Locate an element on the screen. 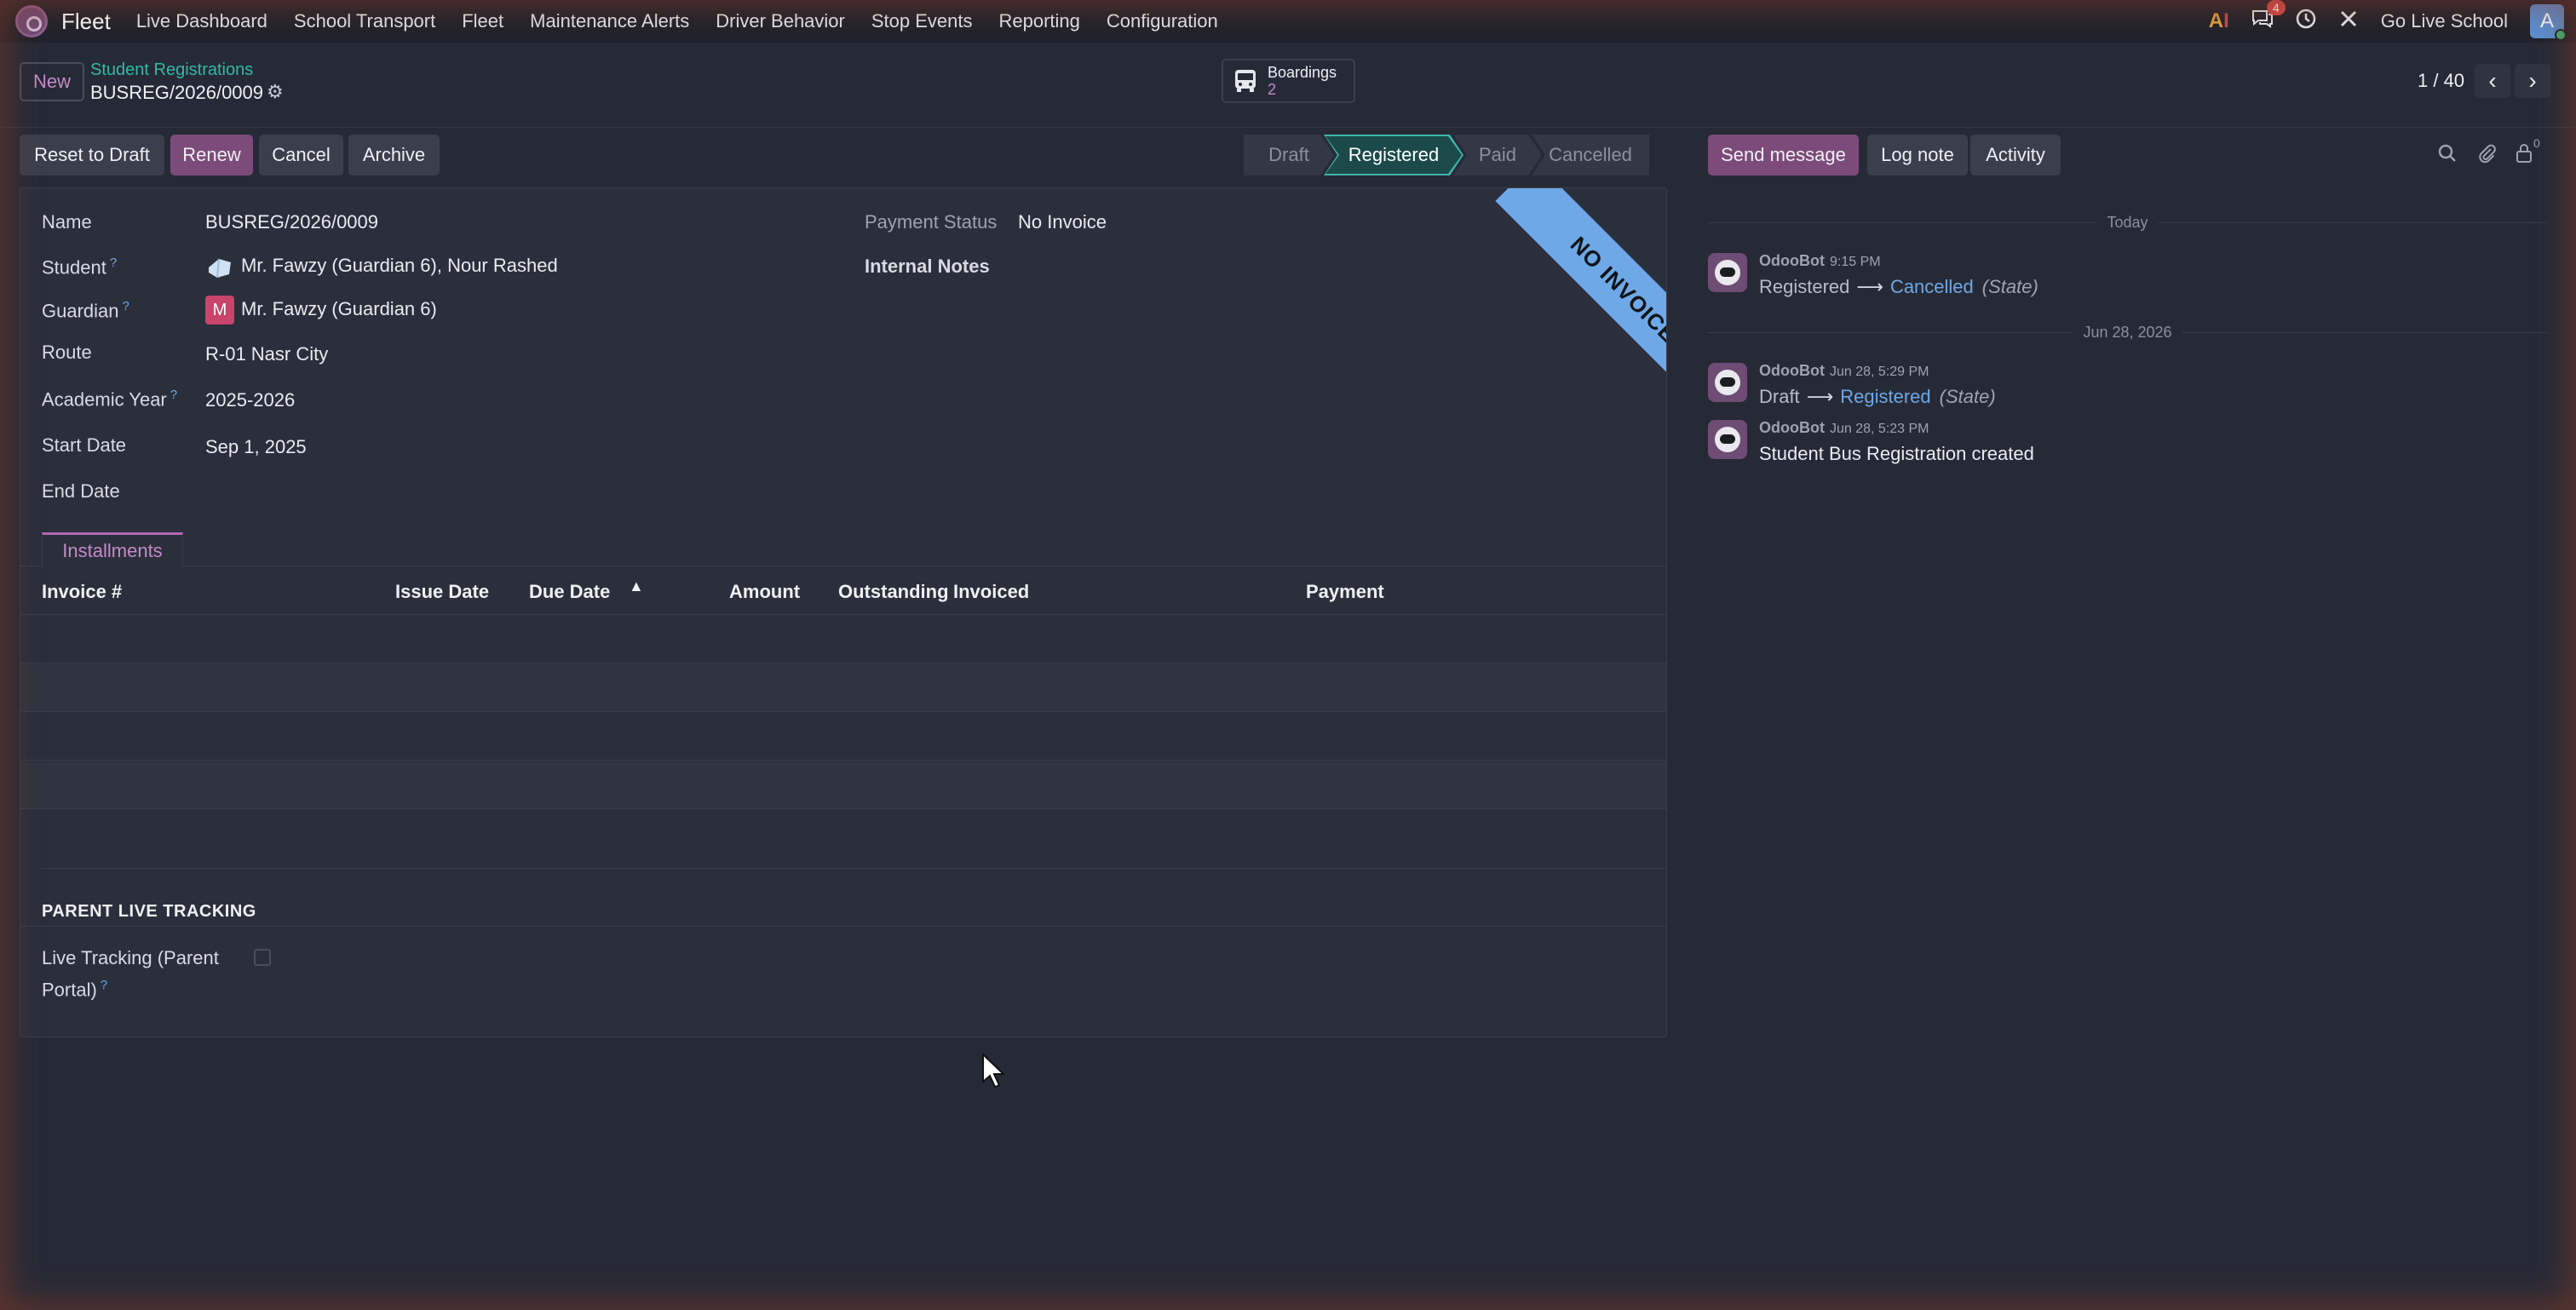  student-value-text: Mr. Fawzy (Guardian 6), Nour Rashed is located at coordinates (400, 265).